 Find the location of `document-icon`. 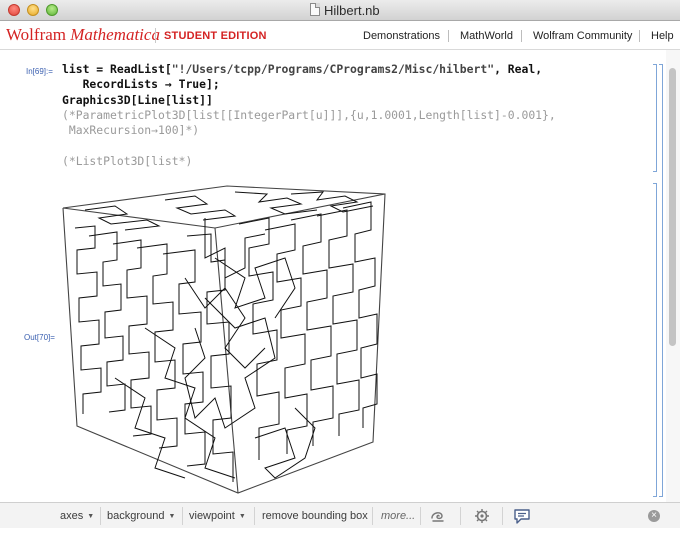

document-icon is located at coordinates (315, 9).